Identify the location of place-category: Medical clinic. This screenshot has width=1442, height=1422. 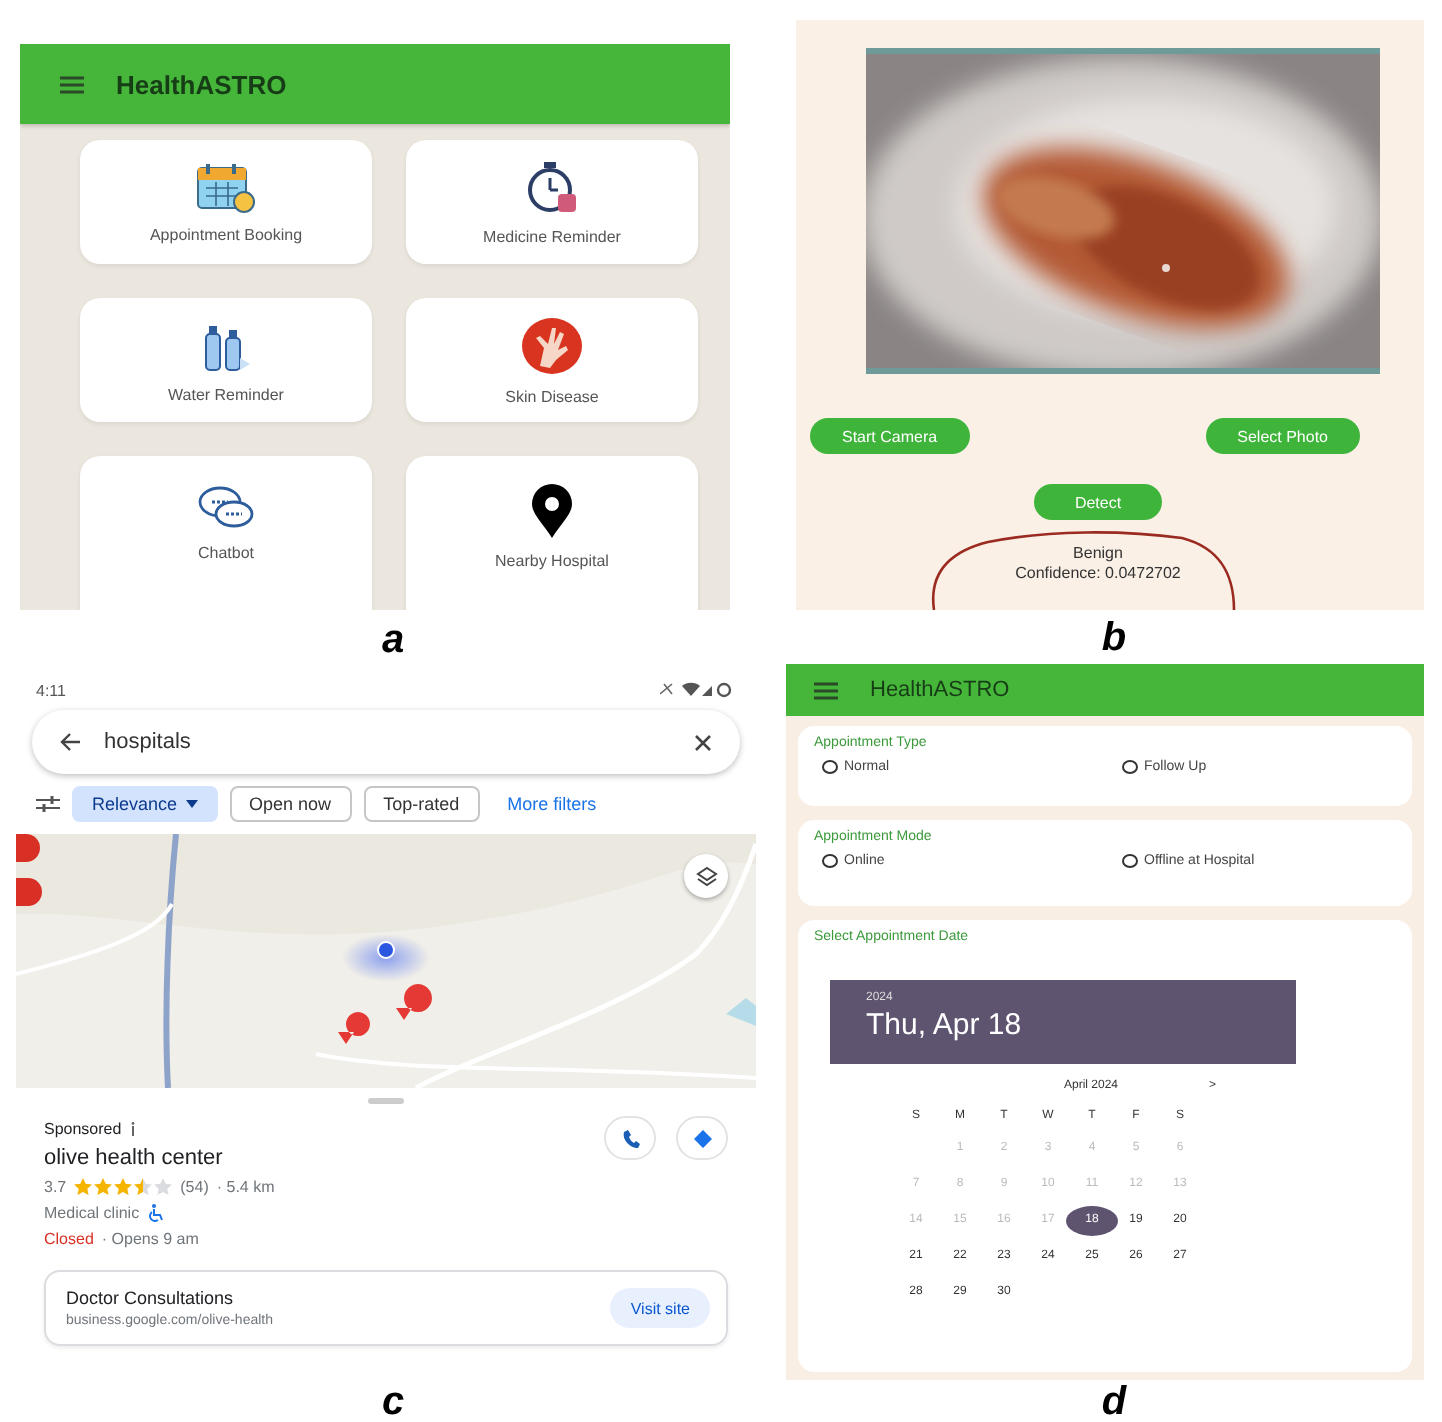
(92, 1213).